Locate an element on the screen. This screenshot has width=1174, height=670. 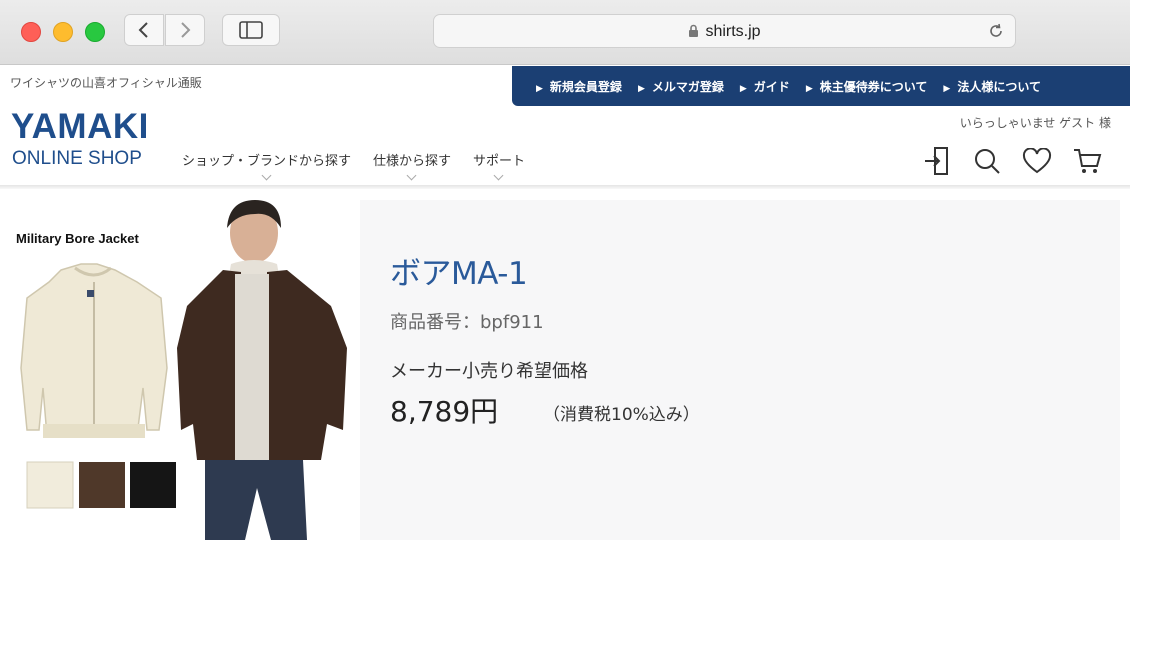
cart-button is located at coordinates (1087, 161).